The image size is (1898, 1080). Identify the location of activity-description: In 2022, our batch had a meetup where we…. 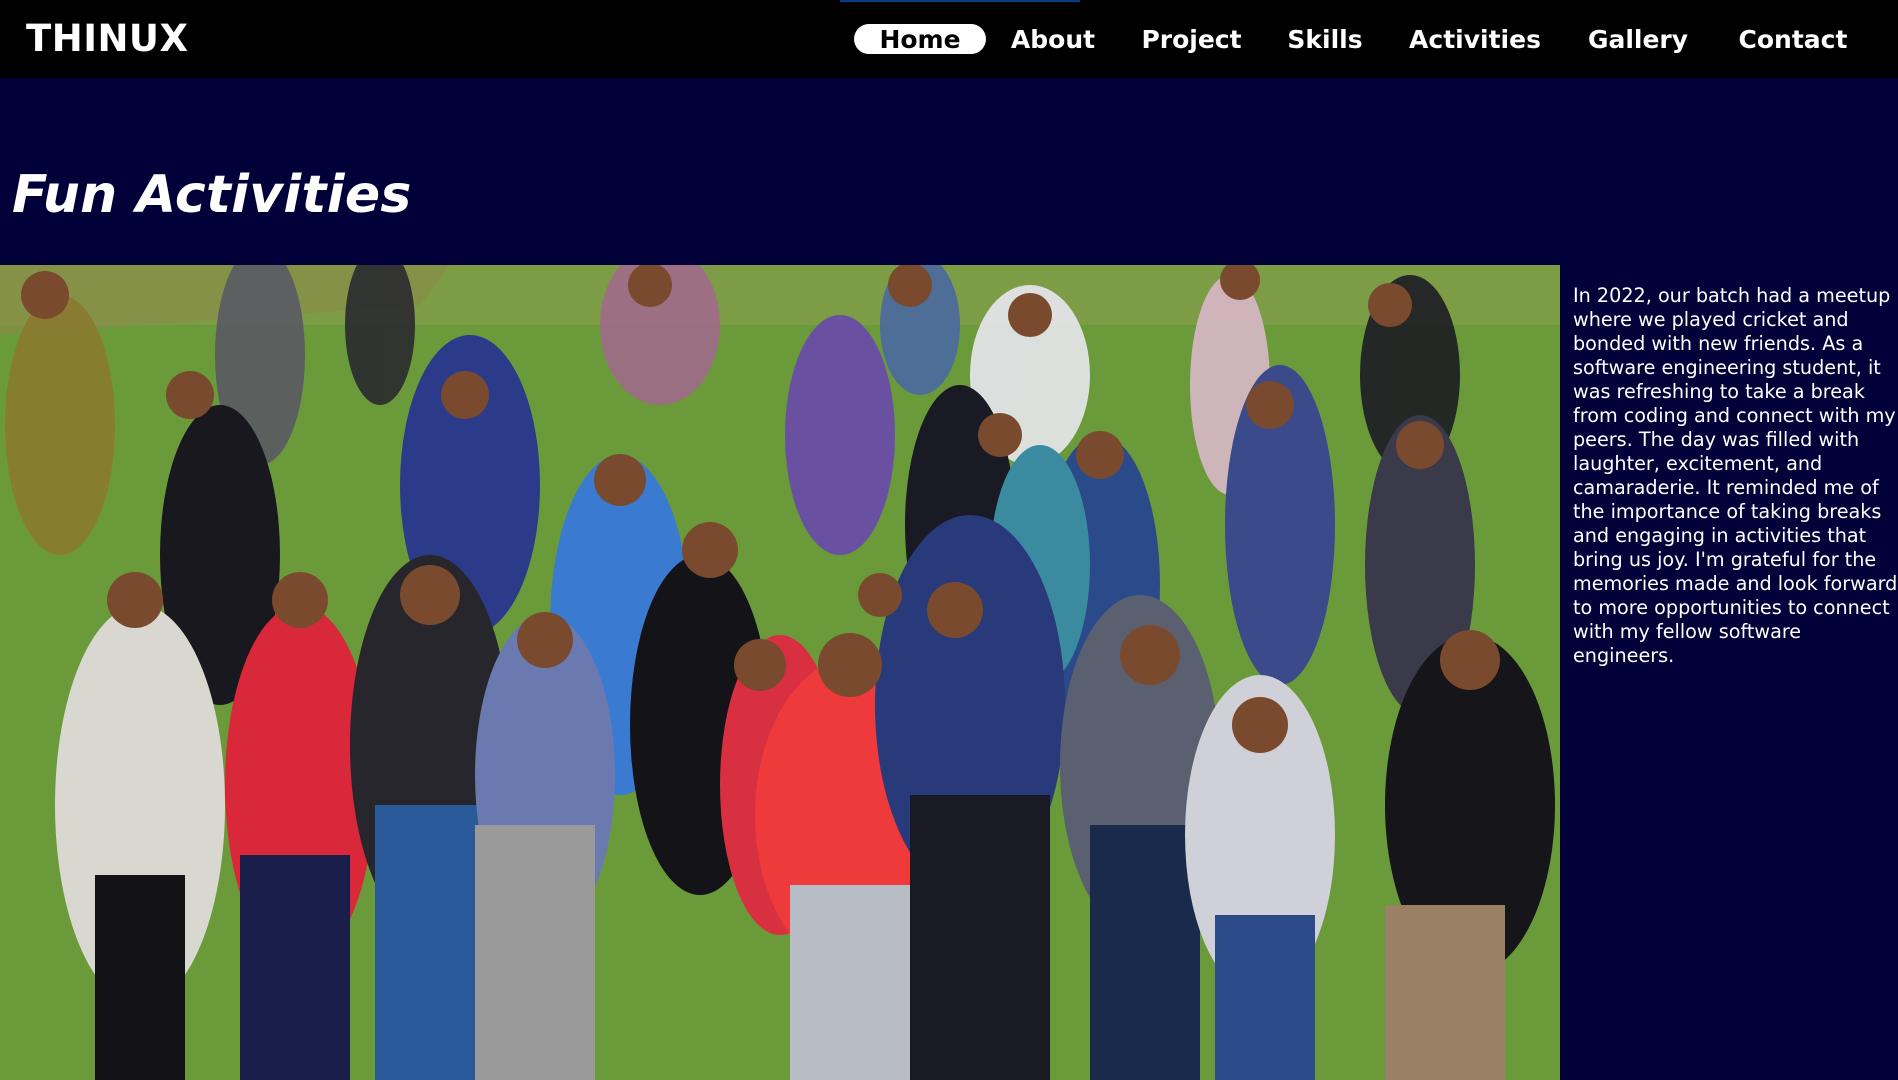
(1735, 475).